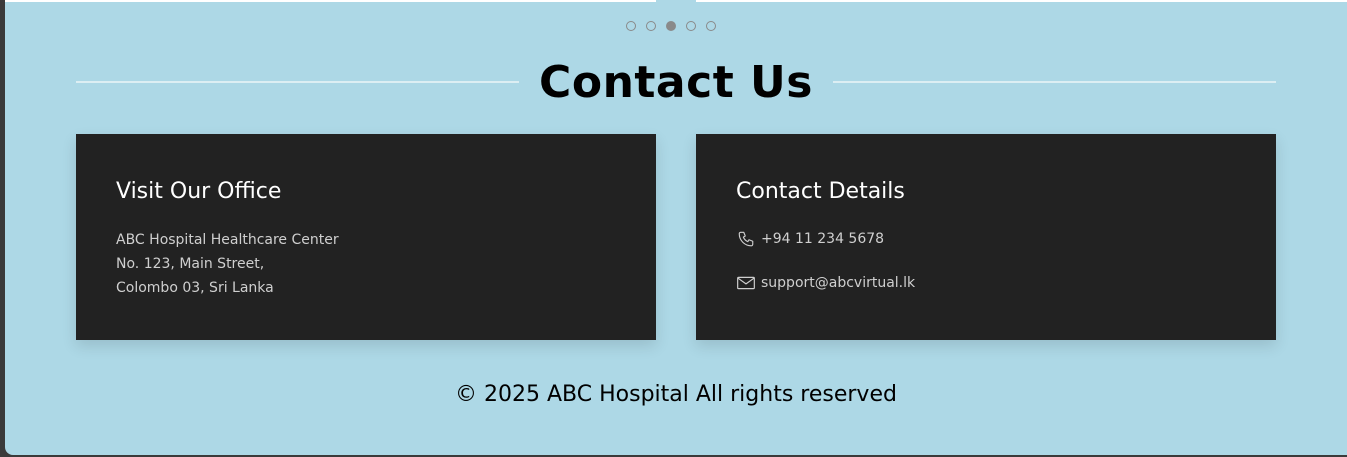 The height and width of the screenshot is (457, 1347). I want to click on contact-card-title: Contact Details, so click(820, 191).